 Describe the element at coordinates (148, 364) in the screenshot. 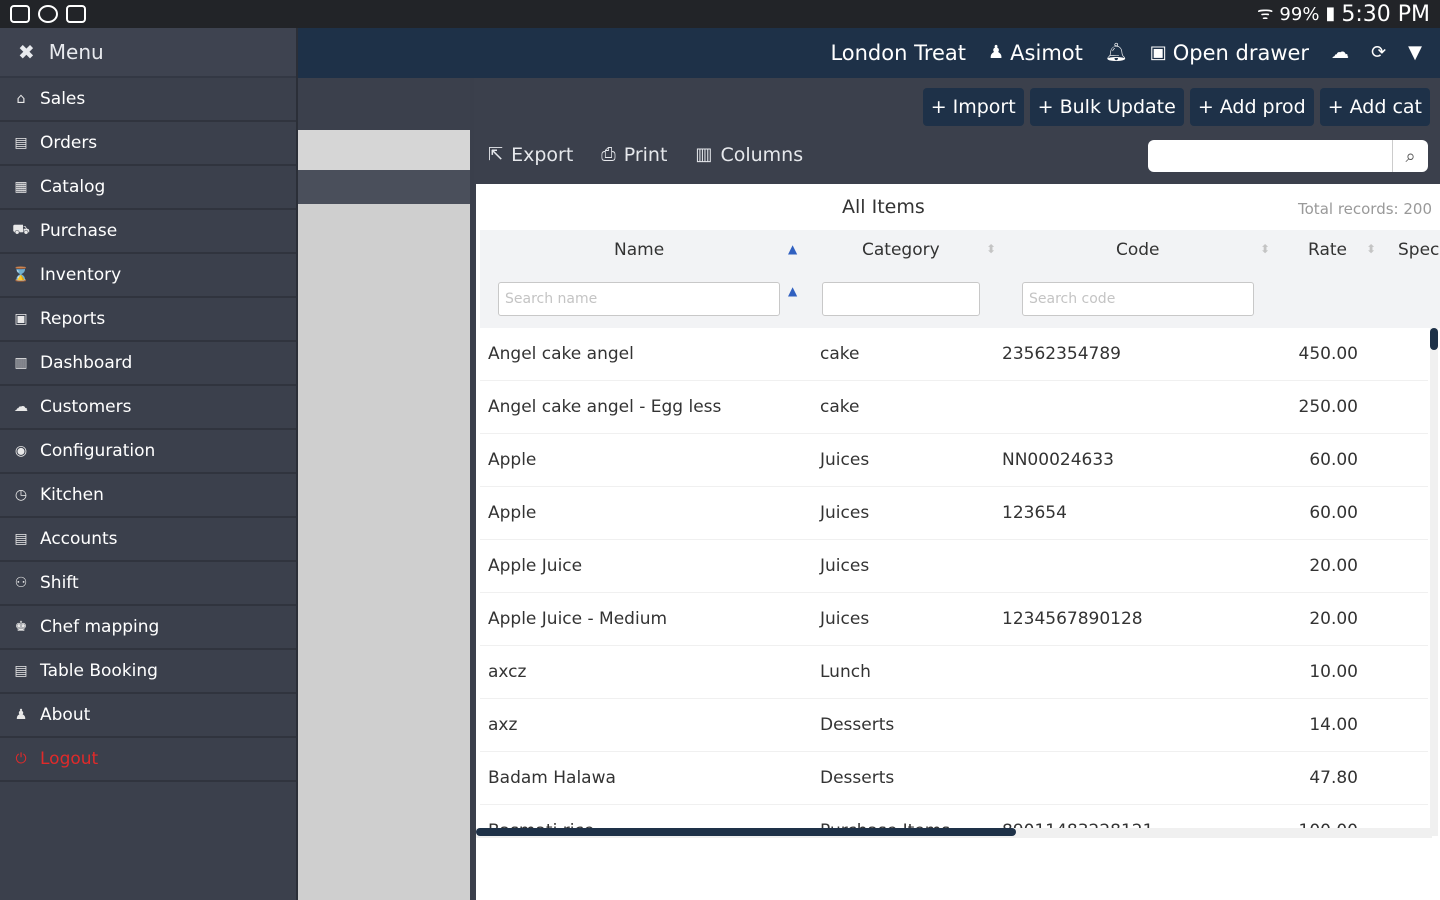

I see `sidebar-item-dashboard: ▥ Dashboard` at that location.